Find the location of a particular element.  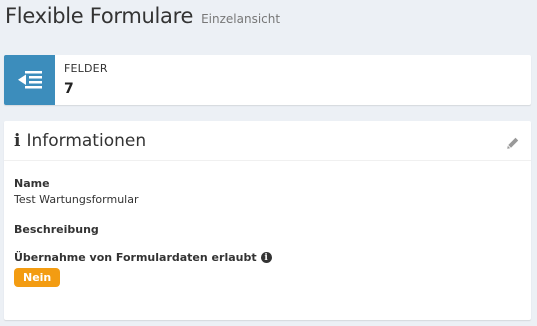

pencil-icon is located at coordinates (513, 143).